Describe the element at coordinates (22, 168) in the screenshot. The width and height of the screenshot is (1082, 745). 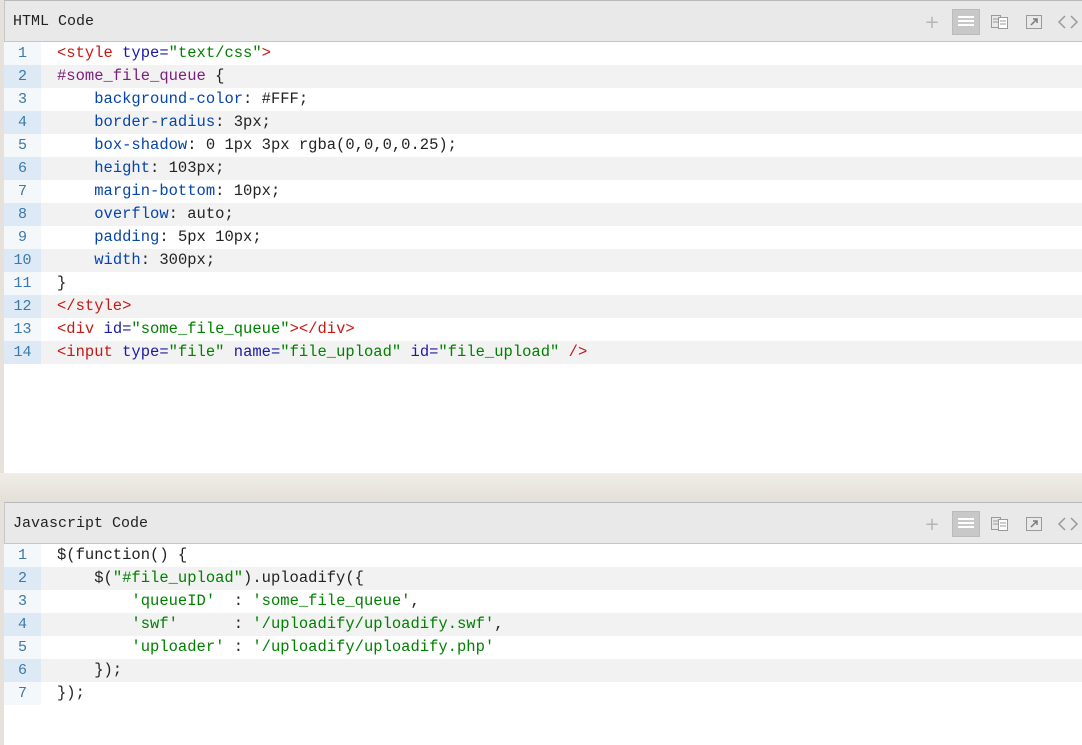
I see `line-number: 6` at that location.